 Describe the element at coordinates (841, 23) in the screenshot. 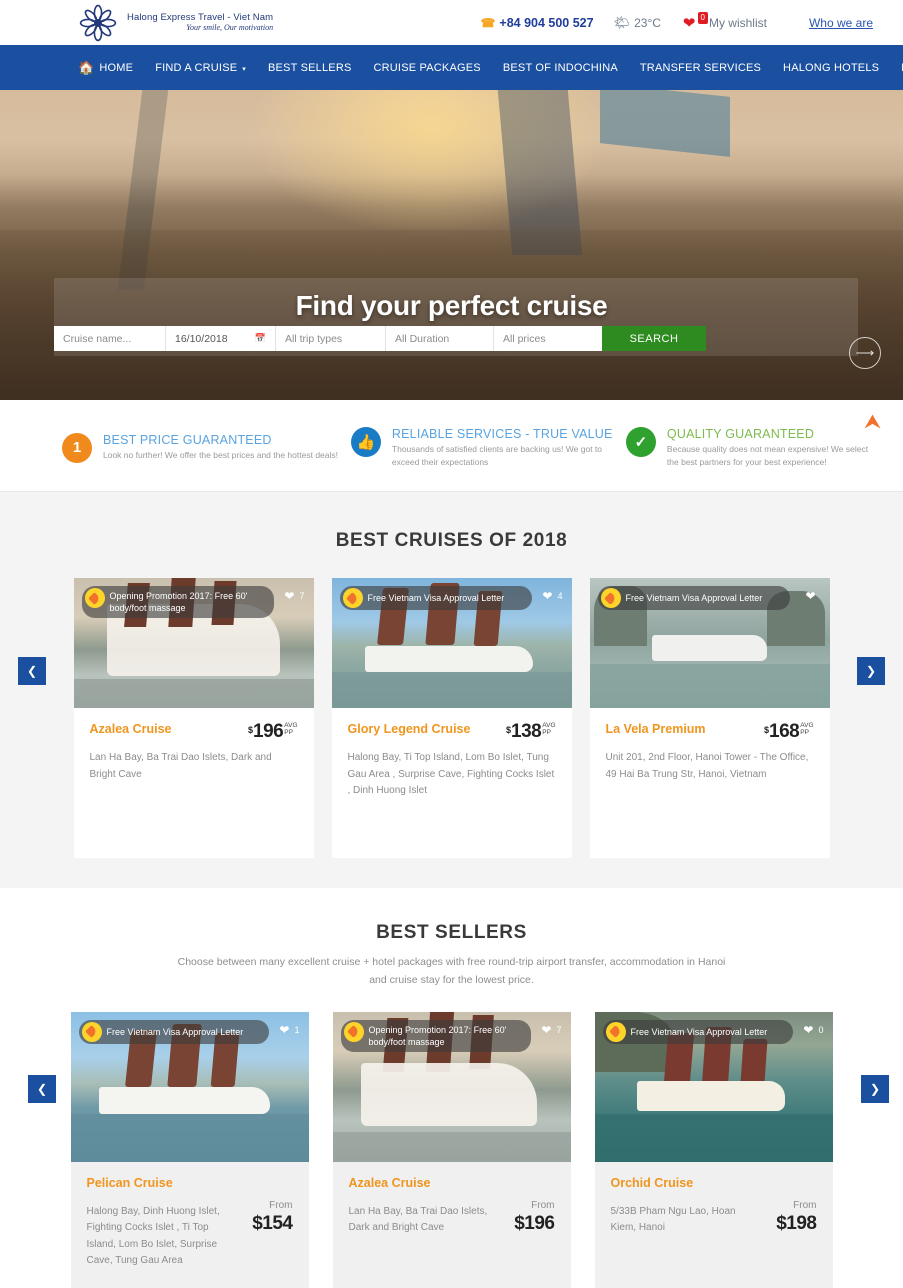

I see `who-we-are-link: Who we are` at that location.